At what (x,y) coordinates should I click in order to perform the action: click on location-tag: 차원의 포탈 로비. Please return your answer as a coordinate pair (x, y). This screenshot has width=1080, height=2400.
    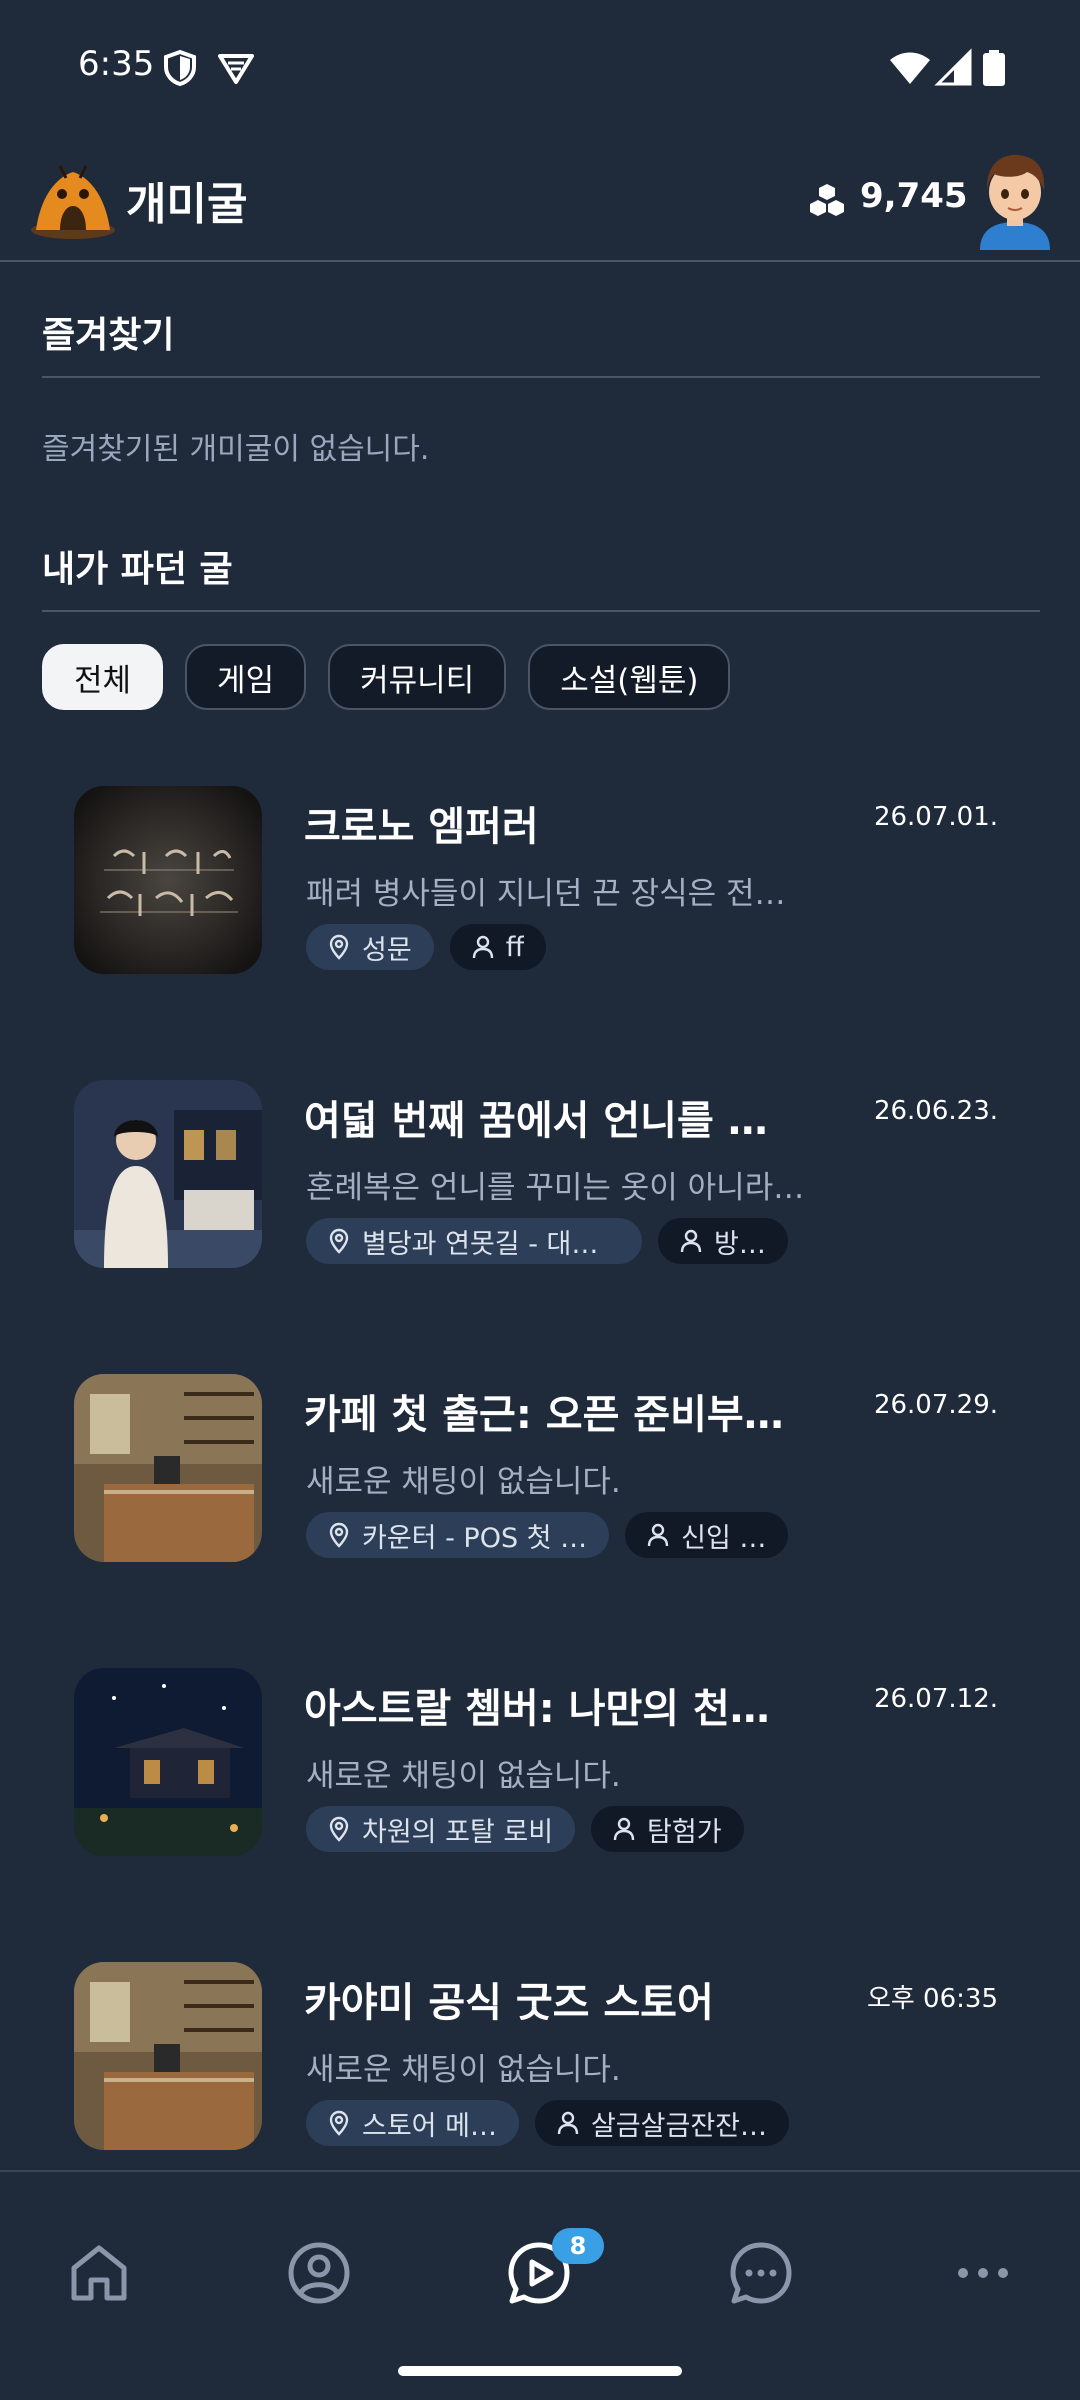
    Looking at the image, I should click on (441, 1829).